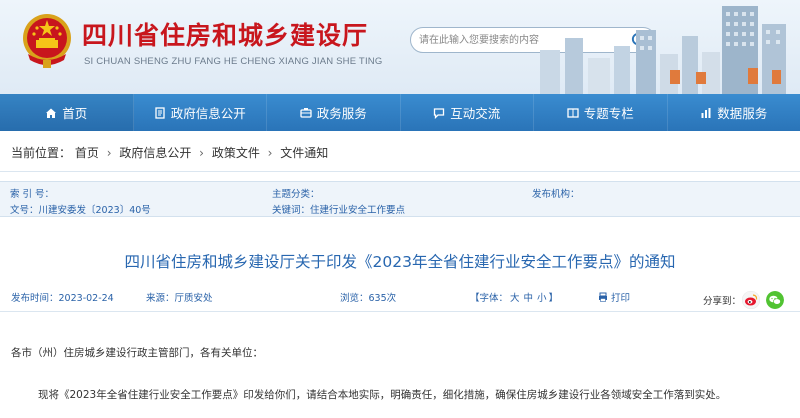  I want to click on source-value: 厅质安处, so click(193, 298).